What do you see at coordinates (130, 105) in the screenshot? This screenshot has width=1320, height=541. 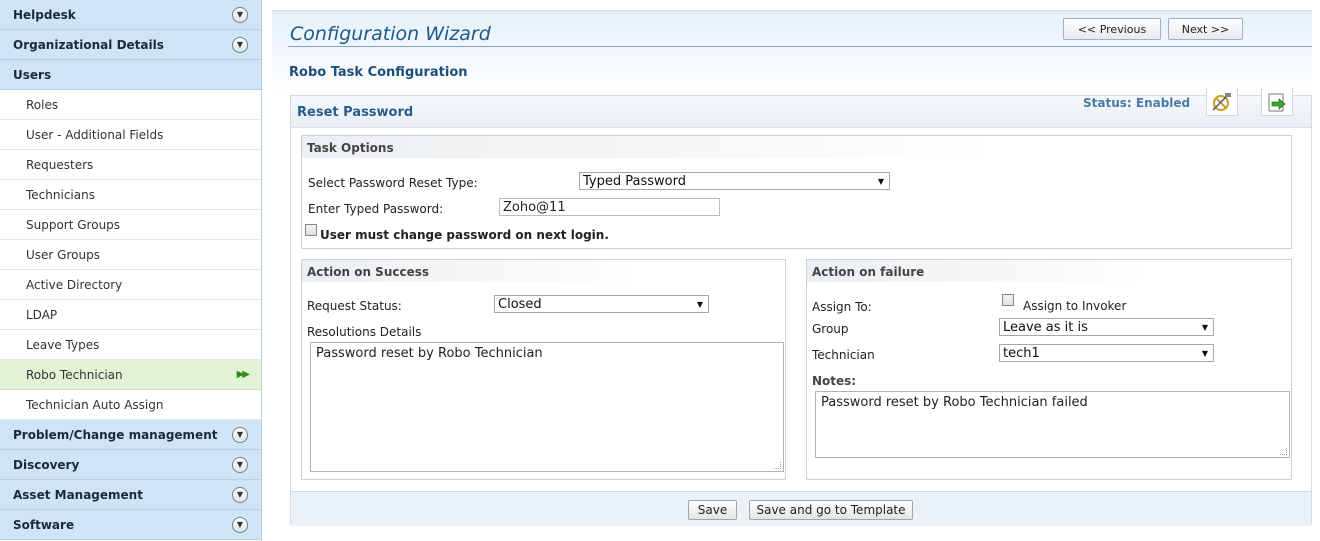 I see `sidebar-item-roles: Roles` at bounding box center [130, 105].